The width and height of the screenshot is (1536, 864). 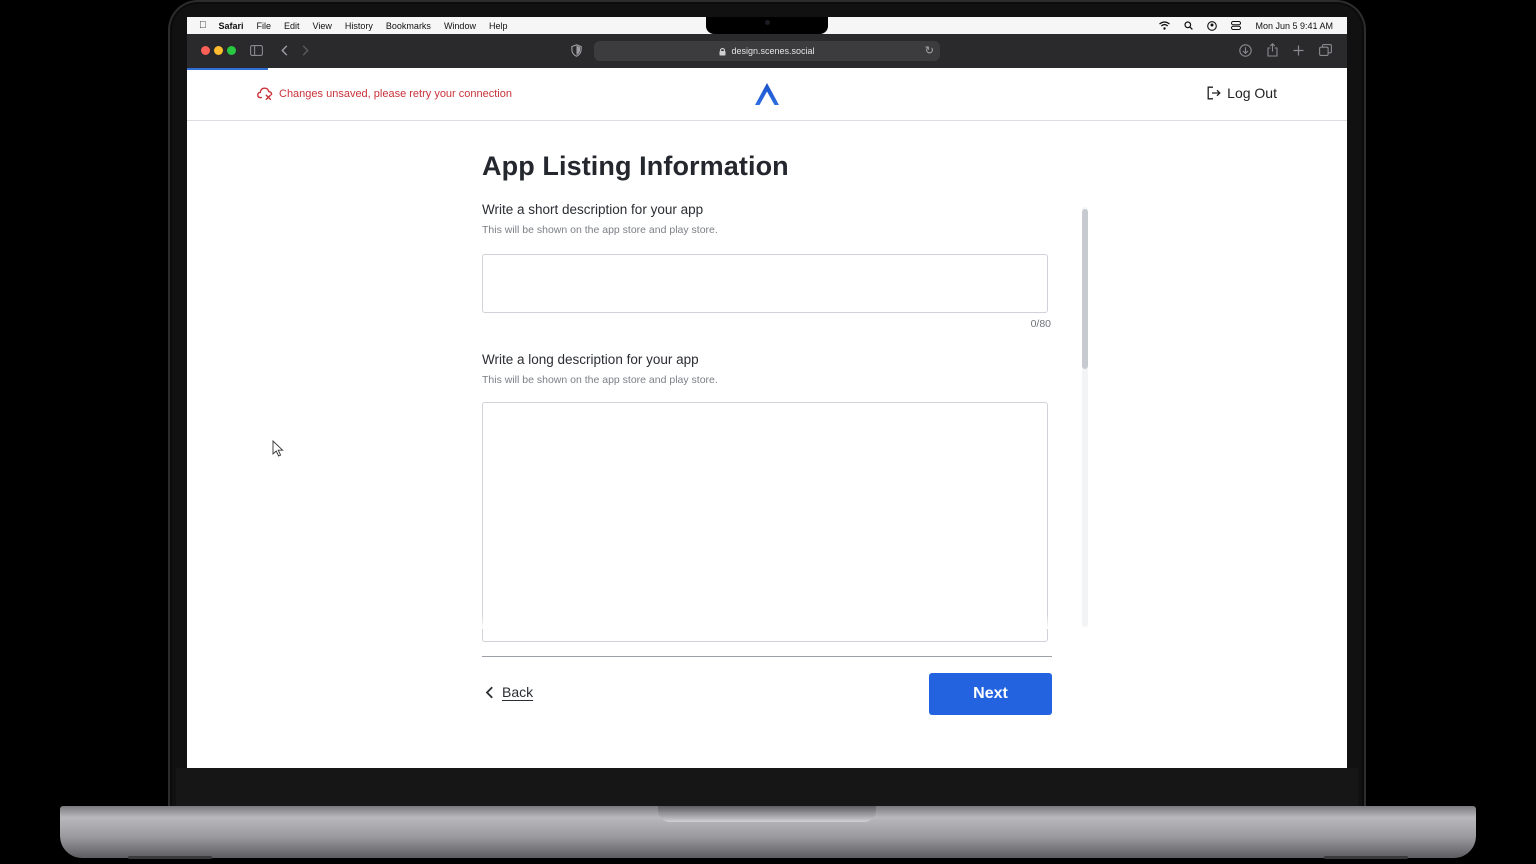 What do you see at coordinates (767, 656) in the screenshot?
I see `footer-divider` at bounding box center [767, 656].